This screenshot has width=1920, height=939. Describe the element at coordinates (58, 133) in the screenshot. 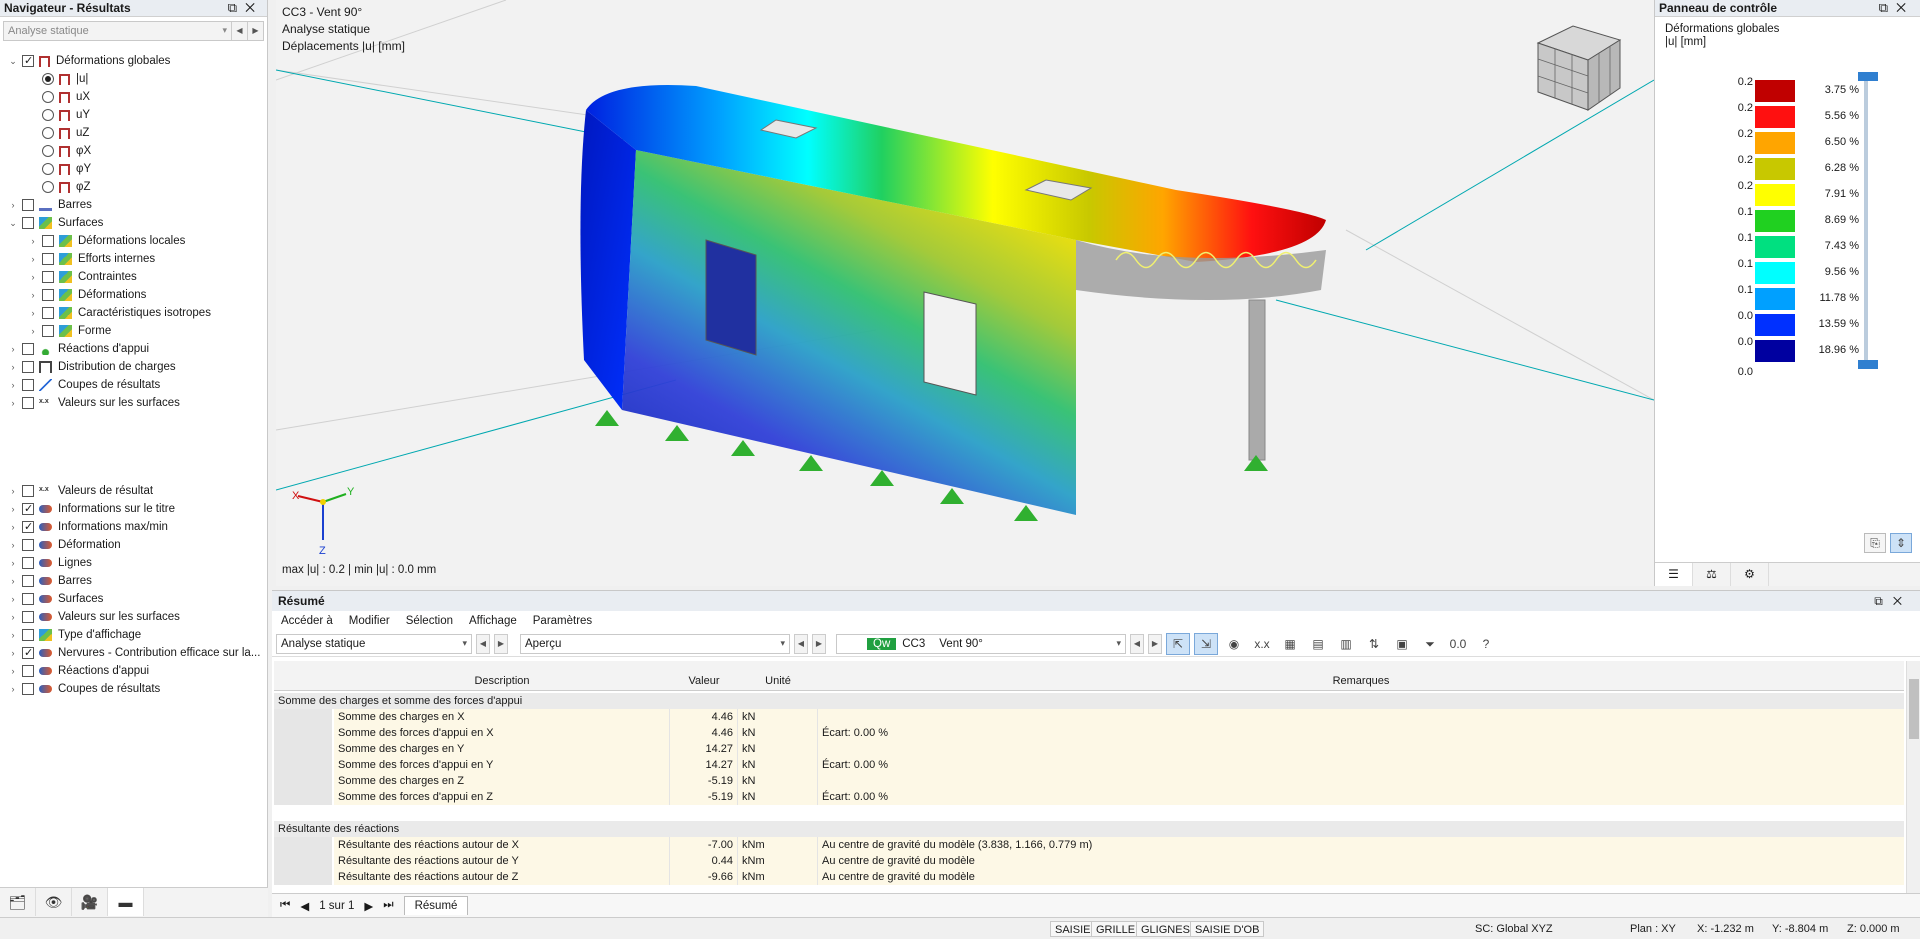

I see `tree-item: uZ` at that location.